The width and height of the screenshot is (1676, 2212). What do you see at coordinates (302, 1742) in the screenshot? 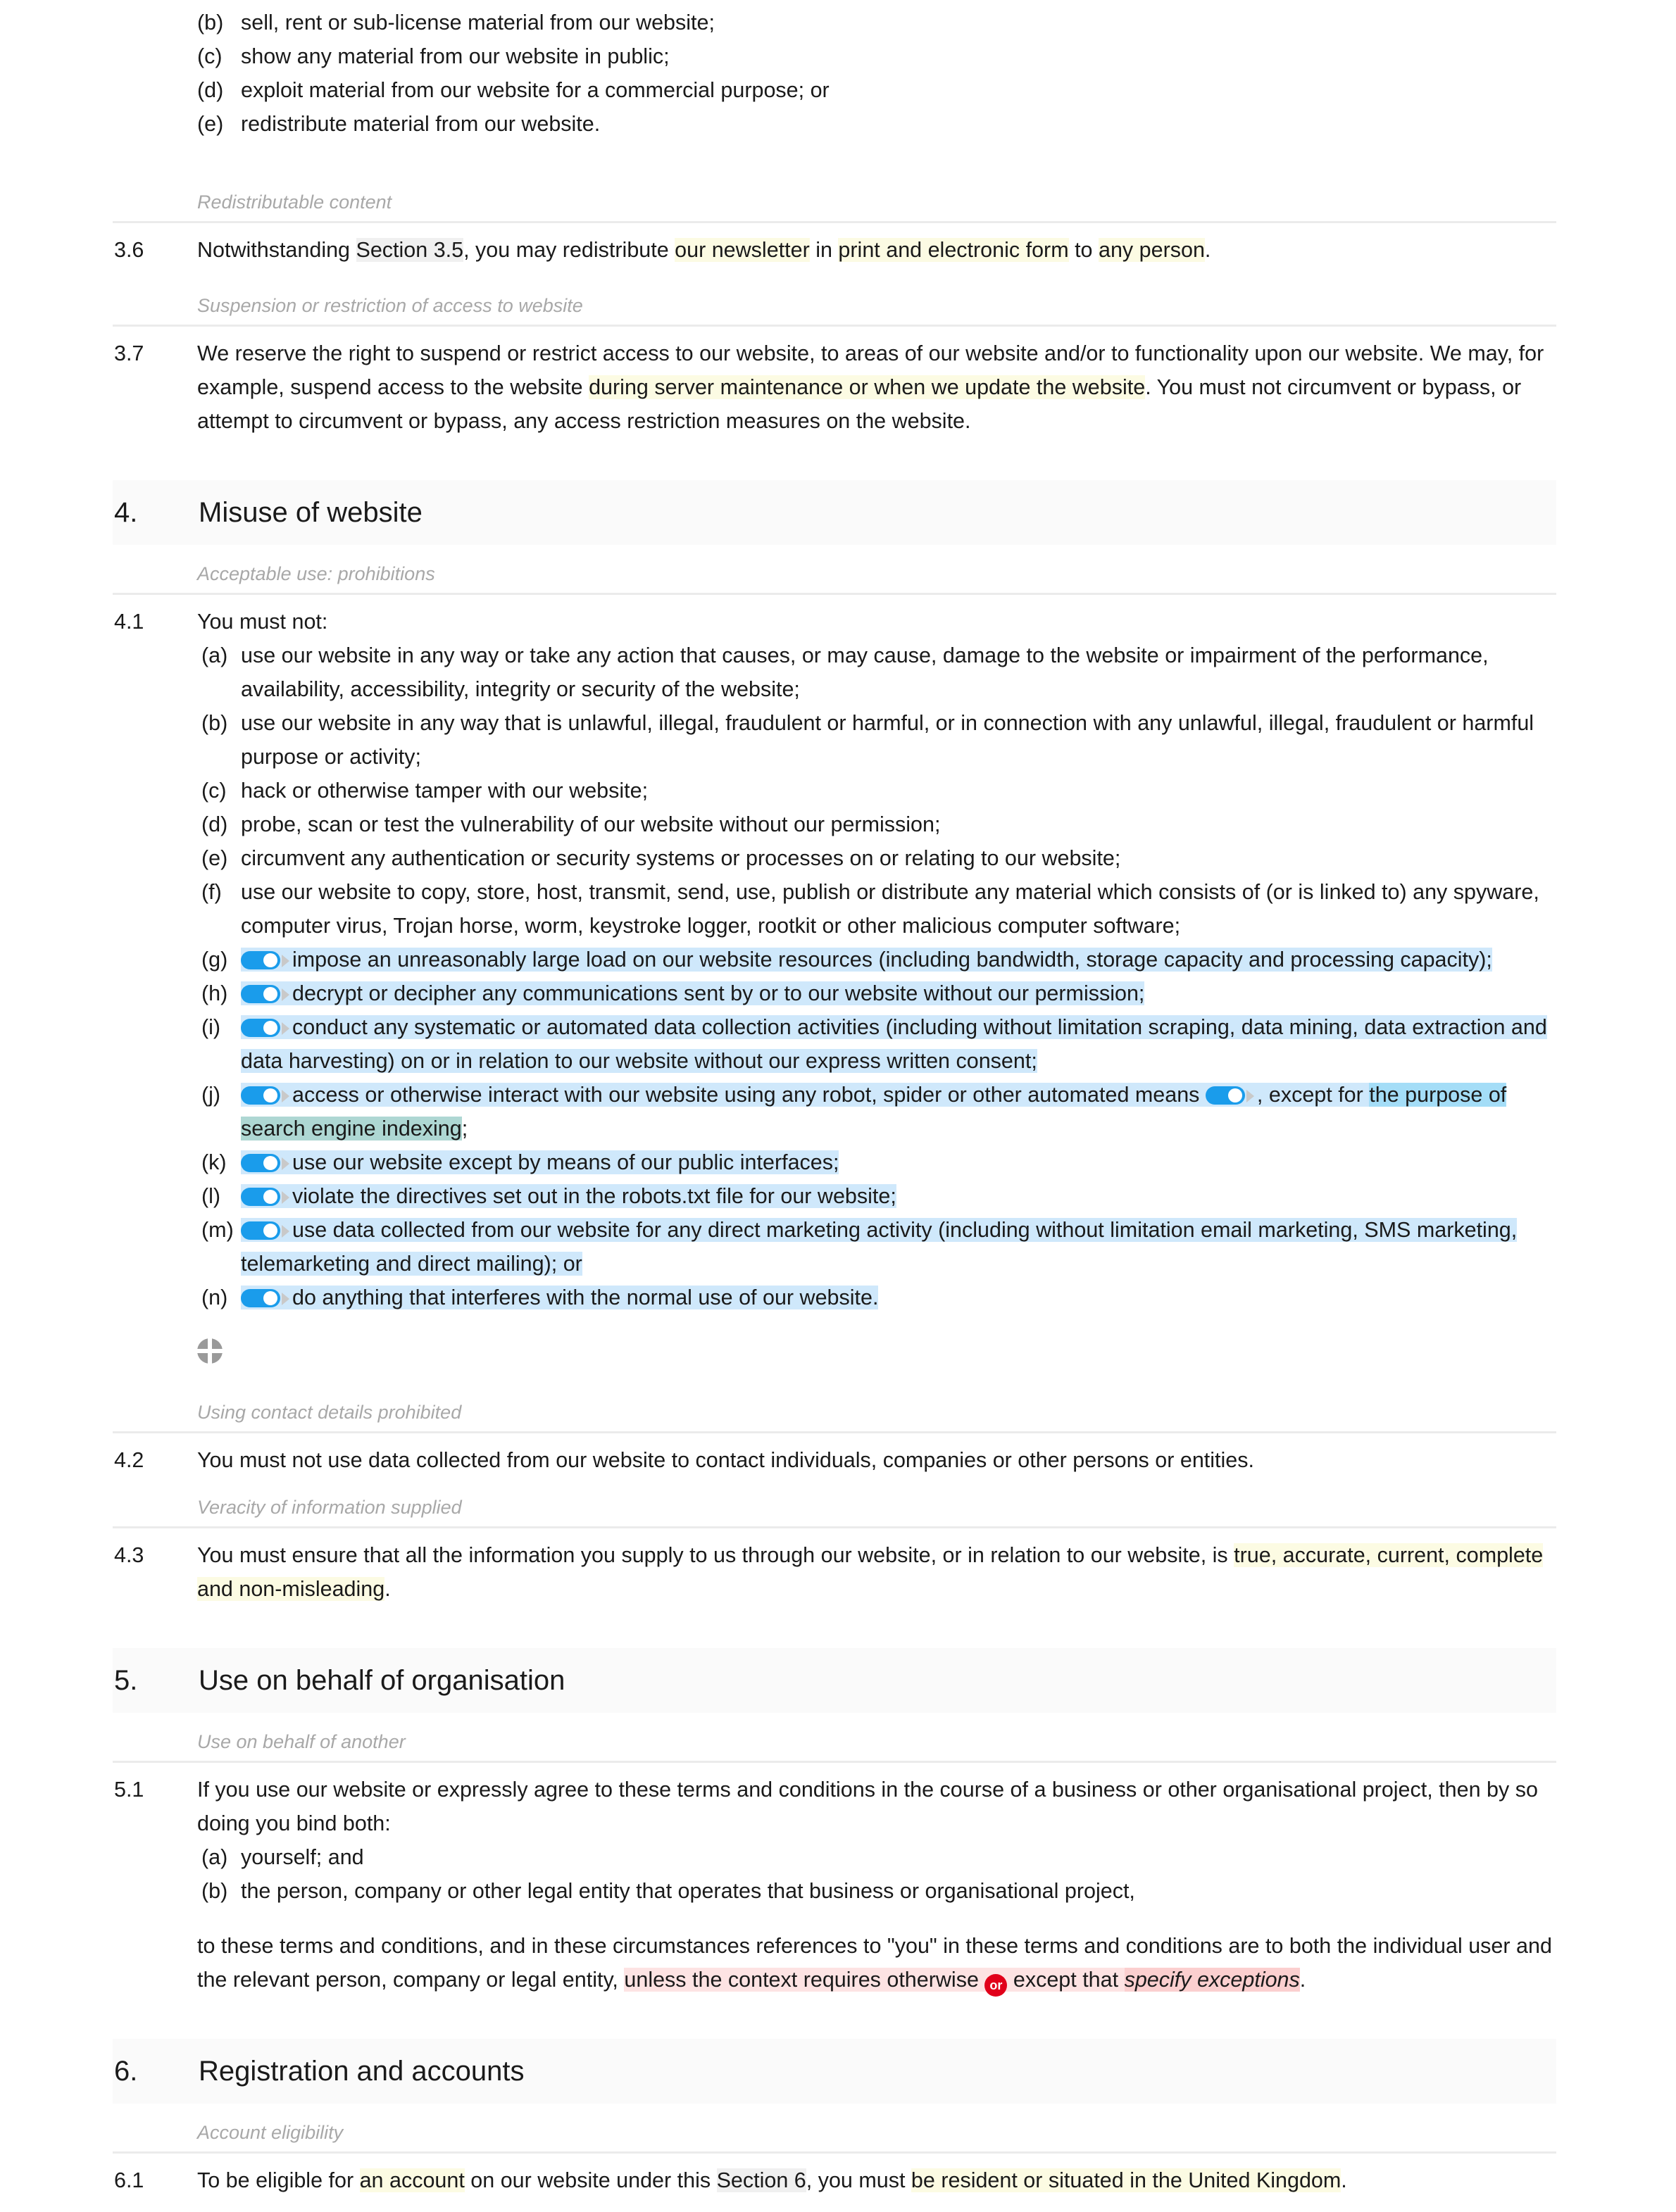
I see `subheading-behalf-another: Use on behalf of another` at bounding box center [302, 1742].